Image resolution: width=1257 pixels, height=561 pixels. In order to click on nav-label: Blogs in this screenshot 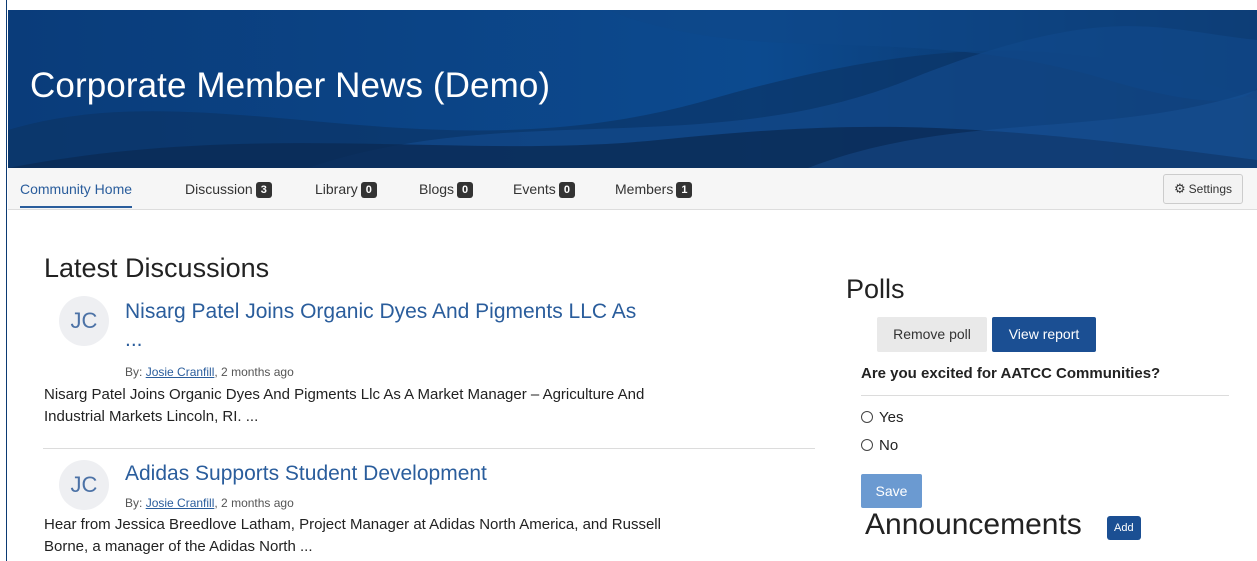, I will do `click(437, 189)`.